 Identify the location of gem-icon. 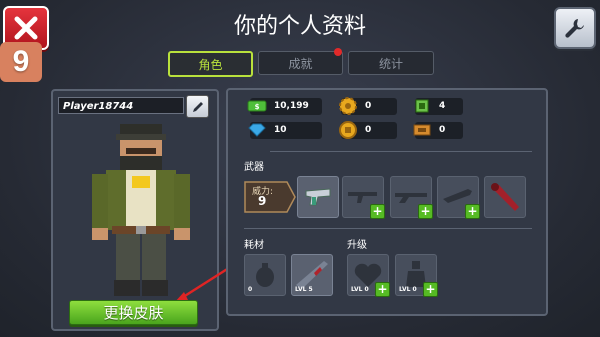
(257, 130).